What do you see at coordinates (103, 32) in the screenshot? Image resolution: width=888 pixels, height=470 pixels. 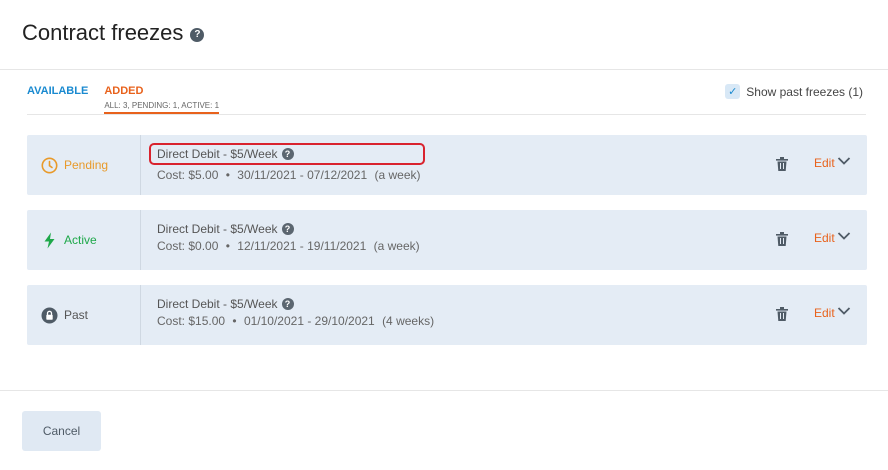 I see `page-title-text: Contract freezes` at bounding box center [103, 32].